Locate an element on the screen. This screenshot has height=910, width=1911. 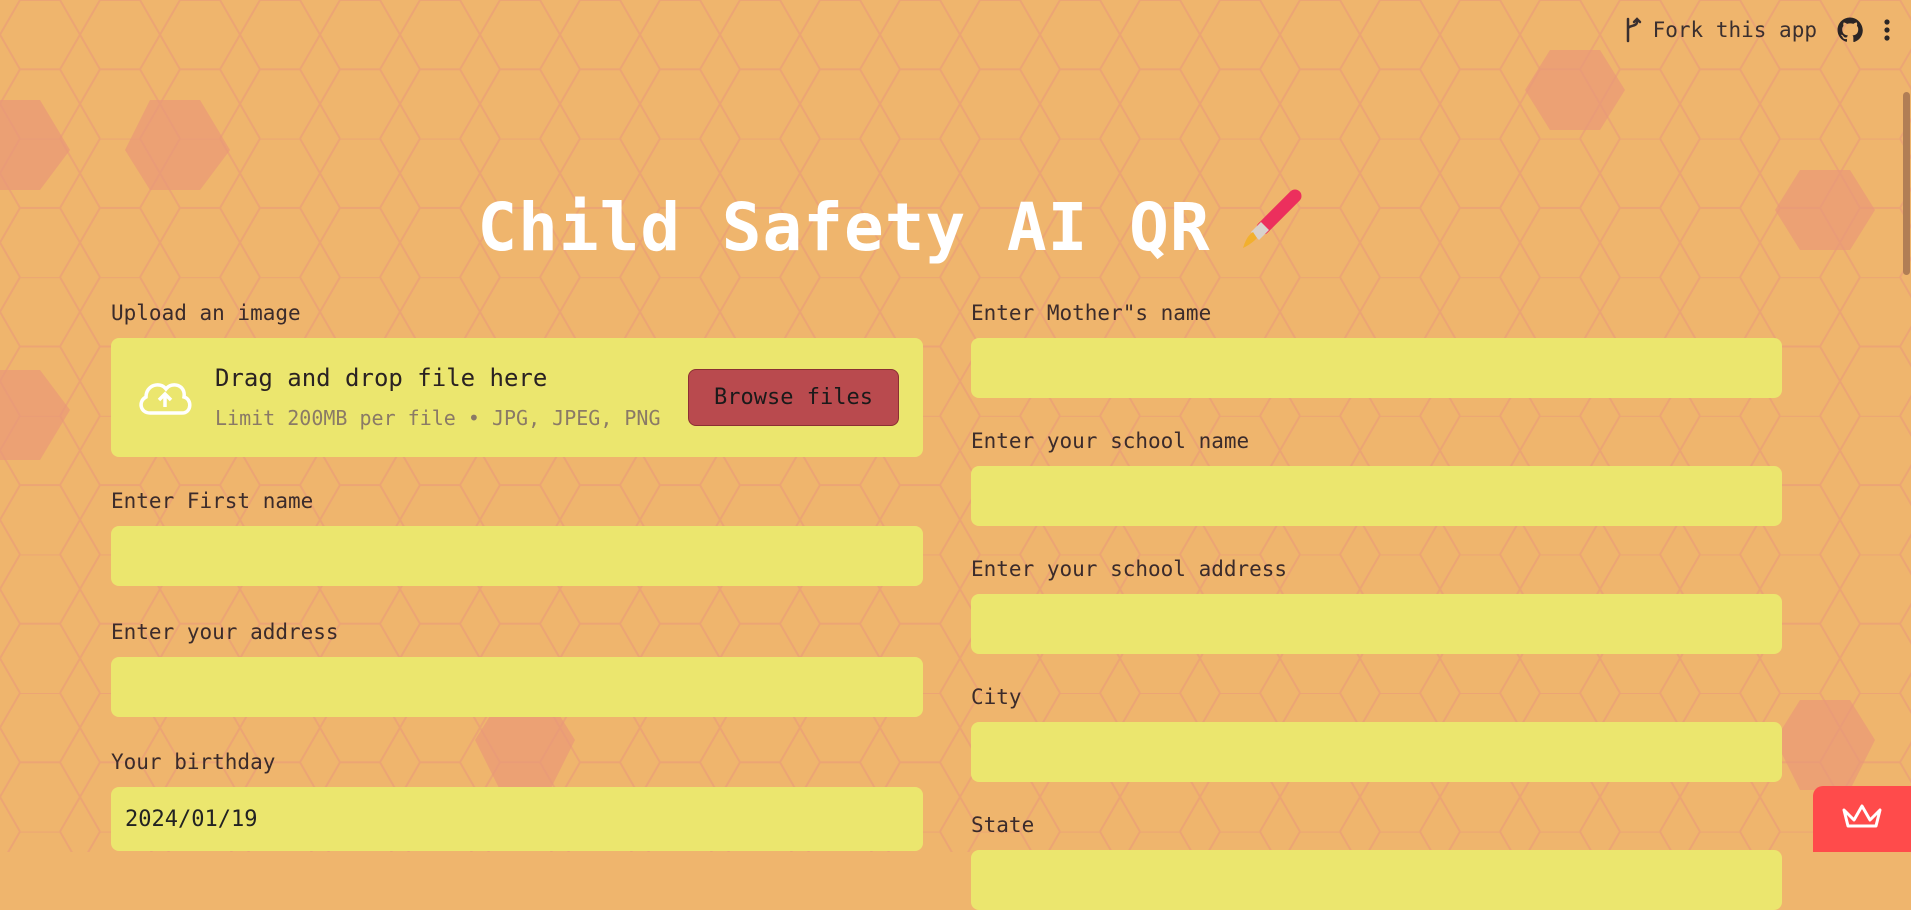
address-input is located at coordinates (517, 687).